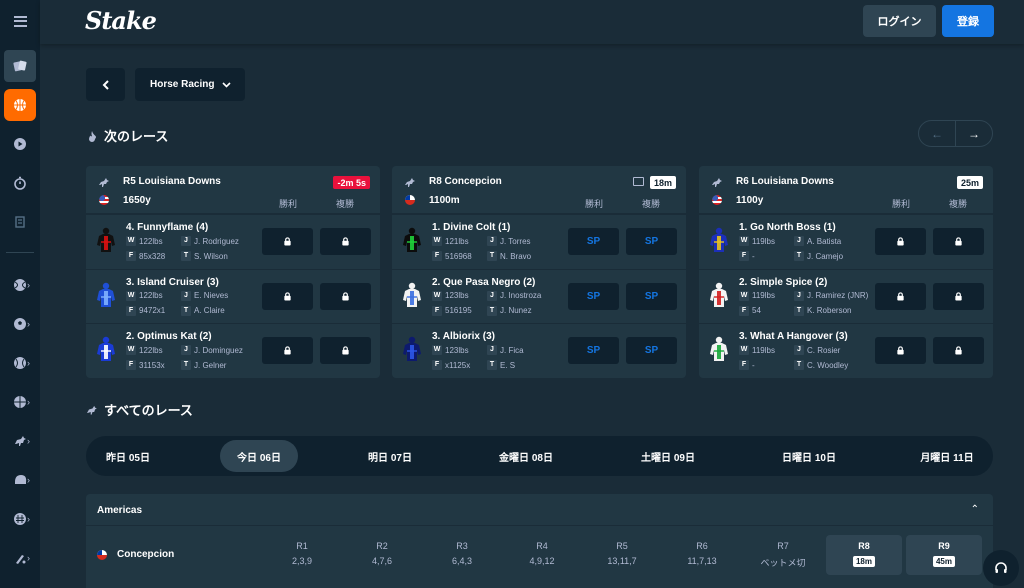  I want to click on chevron-left-icon, so click(105, 84).